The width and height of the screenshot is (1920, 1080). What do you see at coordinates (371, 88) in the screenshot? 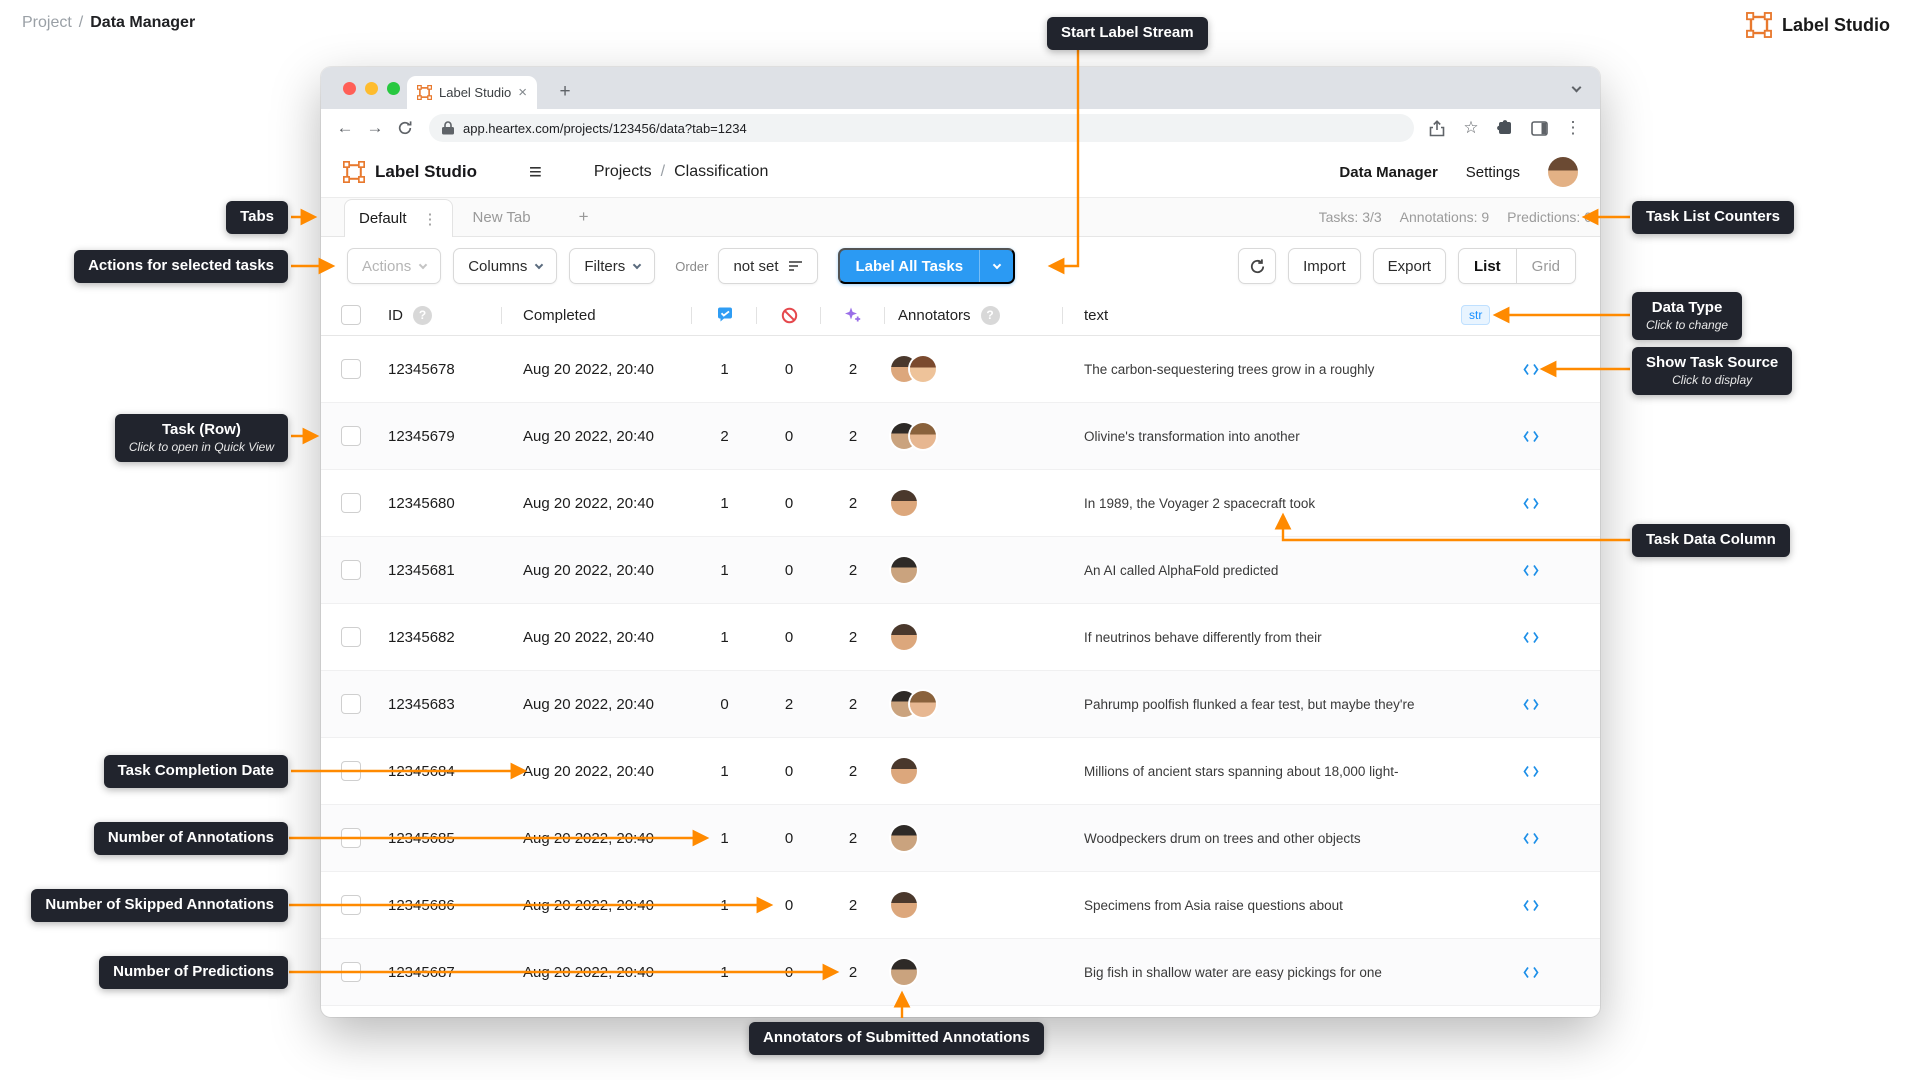
I see `minimize-window-button` at bounding box center [371, 88].